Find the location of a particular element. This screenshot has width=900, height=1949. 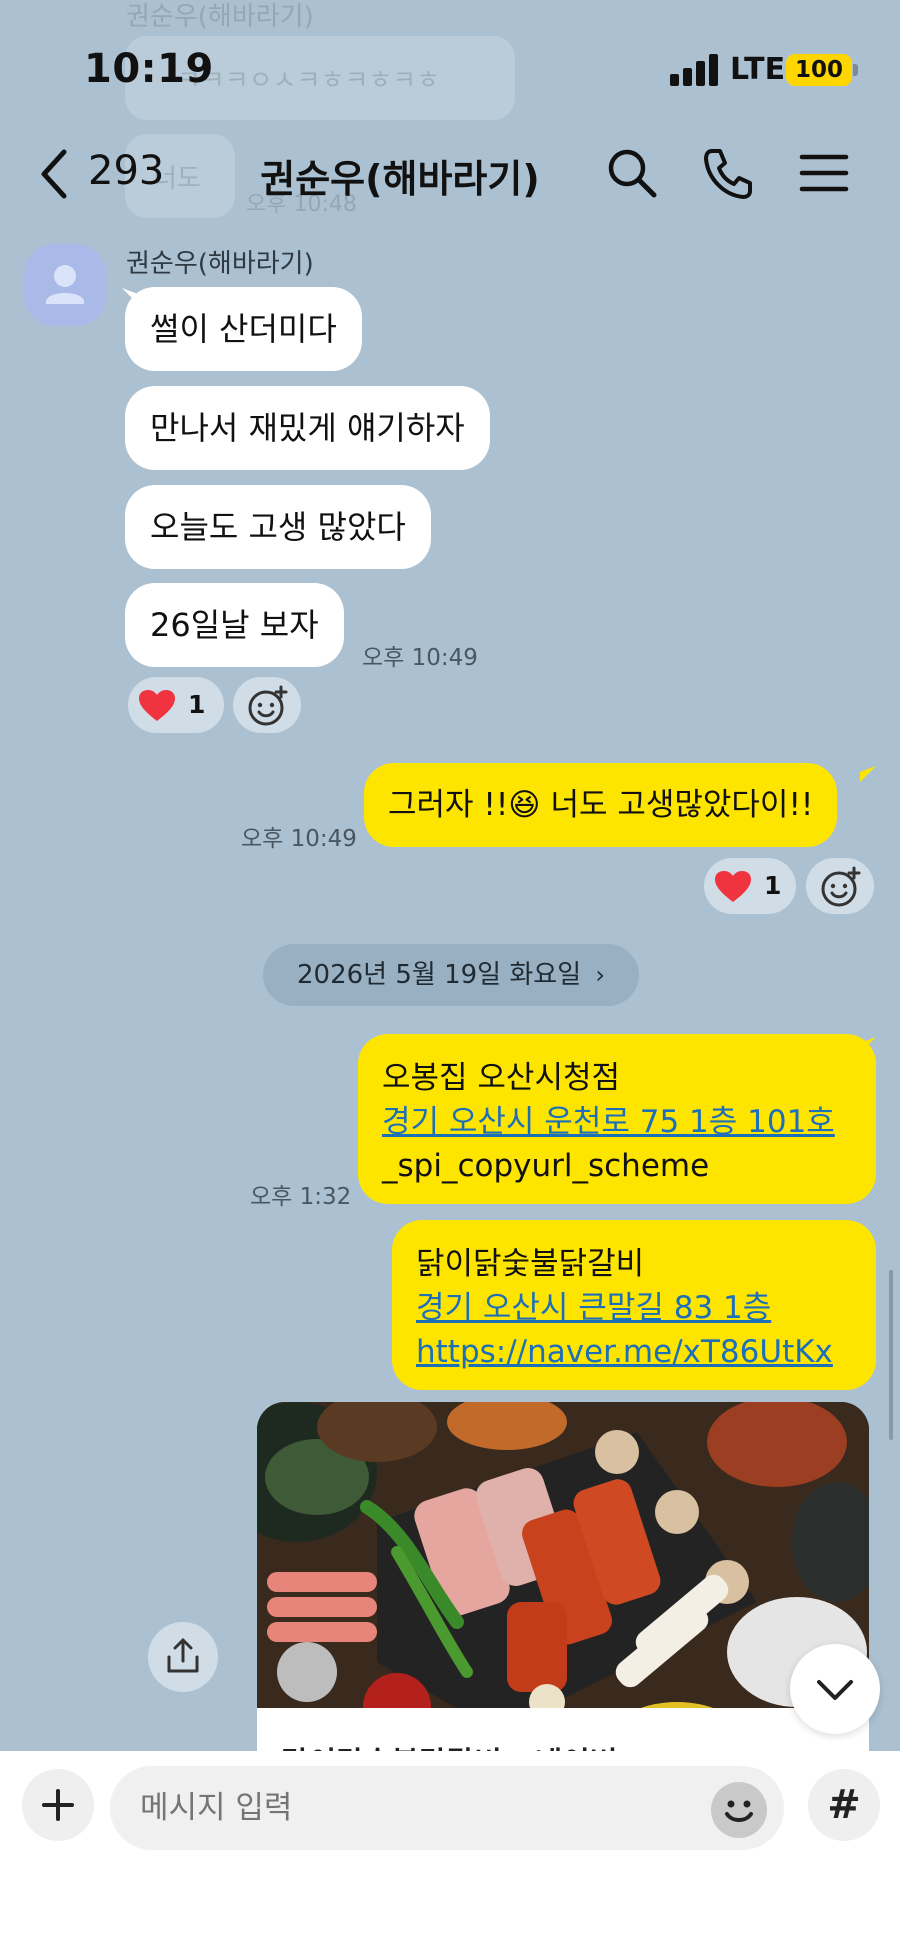

chevron-down-icon is located at coordinates (835, 1690).